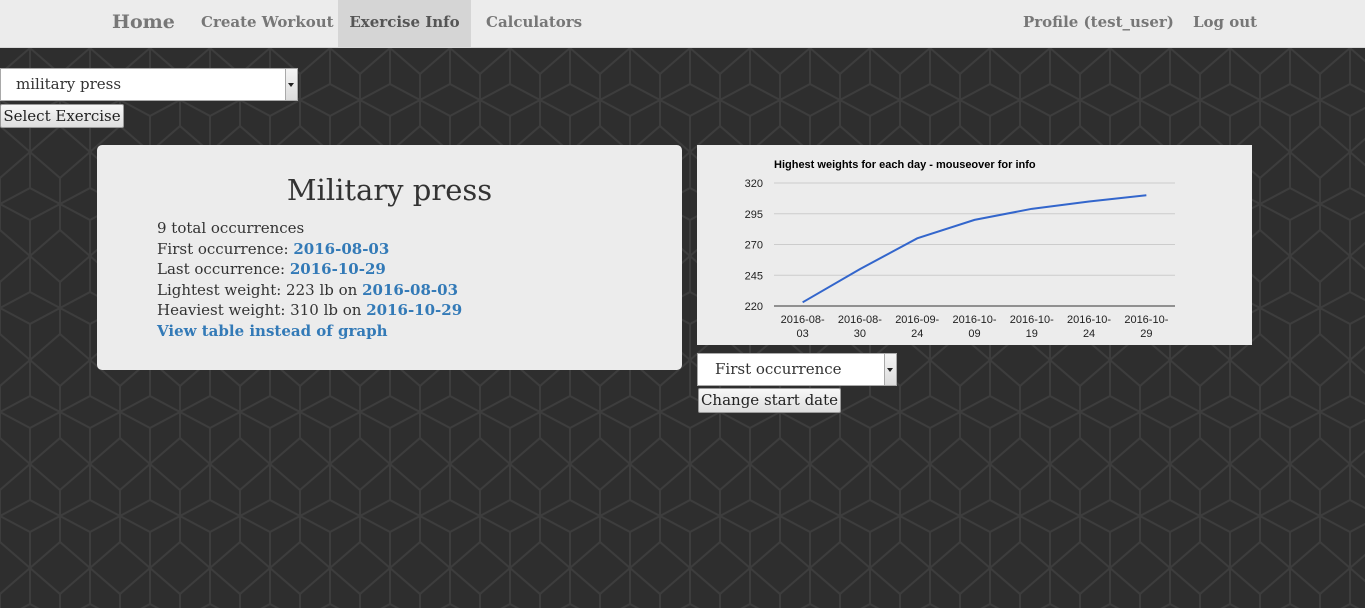 This screenshot has height=608, width=1365. I want to click on view-table-link: View table instead of graph, so click(272, 331).